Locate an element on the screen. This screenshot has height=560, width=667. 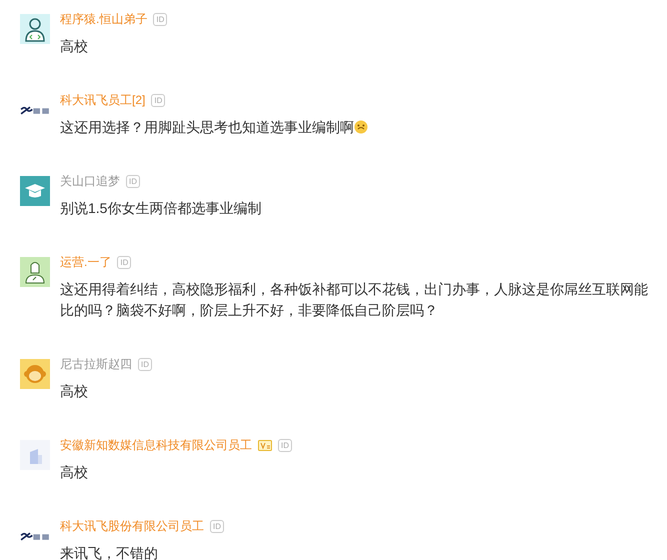
comment-text: 这还用选择？用脚趾头思考也知道选事业编制啊 is located at coordinates (214, 127).